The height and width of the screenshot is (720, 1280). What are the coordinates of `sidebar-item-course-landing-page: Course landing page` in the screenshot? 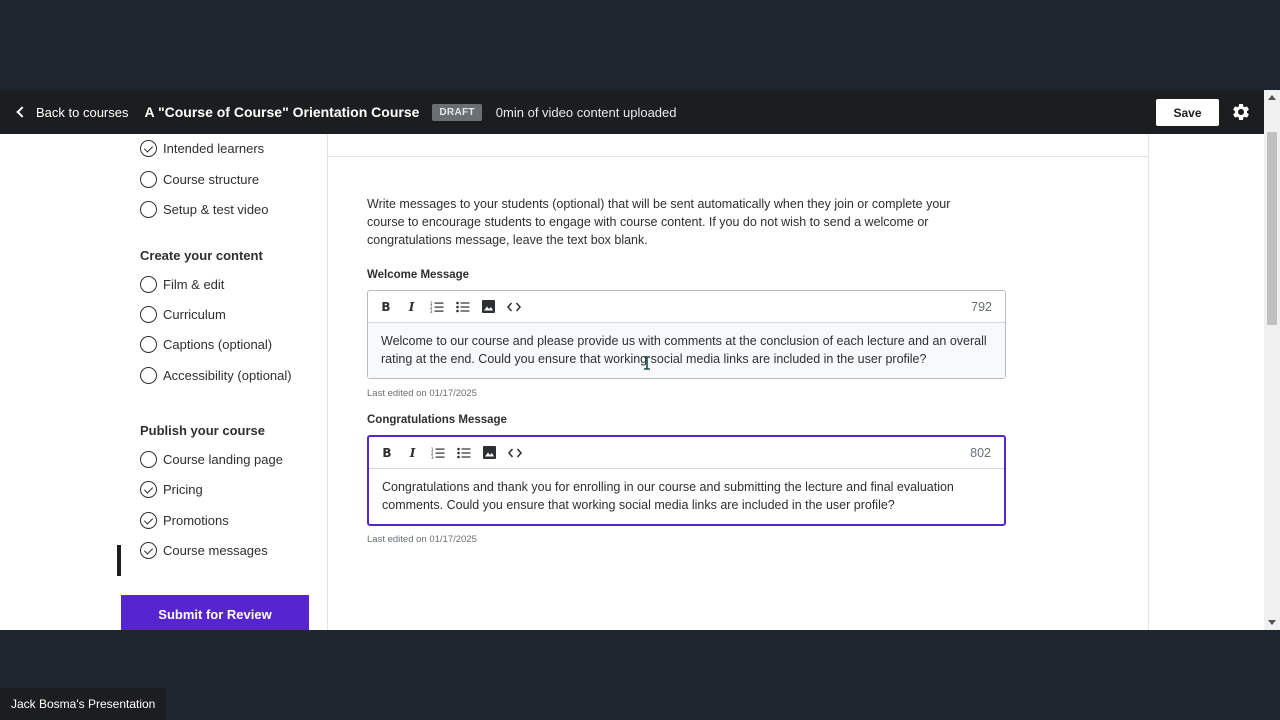 It's located at (211, 459).